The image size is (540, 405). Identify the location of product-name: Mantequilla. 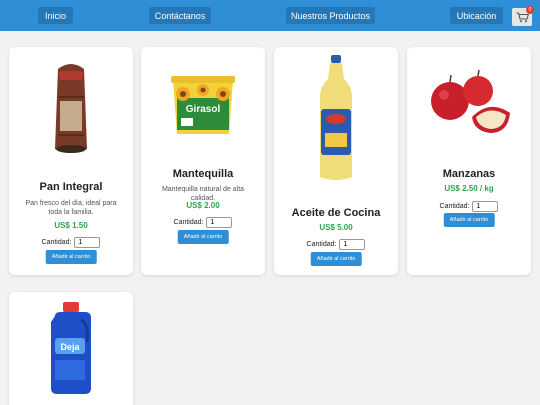
(203, 174).